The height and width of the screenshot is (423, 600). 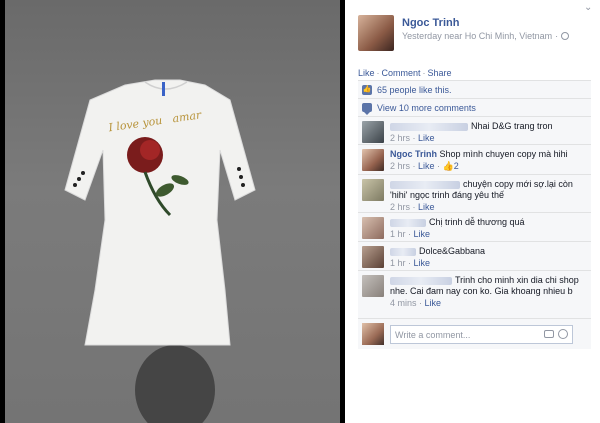 What do you see at coordinates (376, 33) in the screenshot?
I see `owner-avatar` at bounding box center [376, 33].